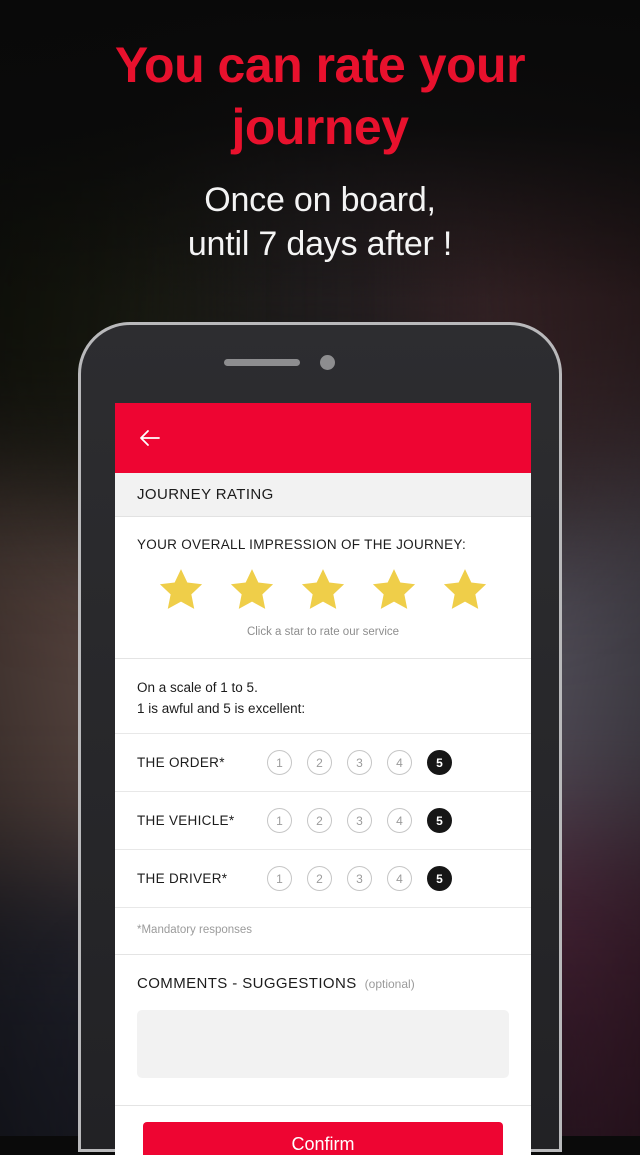 Image resolution: width=640 pixels, height=1155 pixels. What do you see at coordinates (323, 1044) in the screenshot?
I see `comments-input` at bounding box center [323, 1044].